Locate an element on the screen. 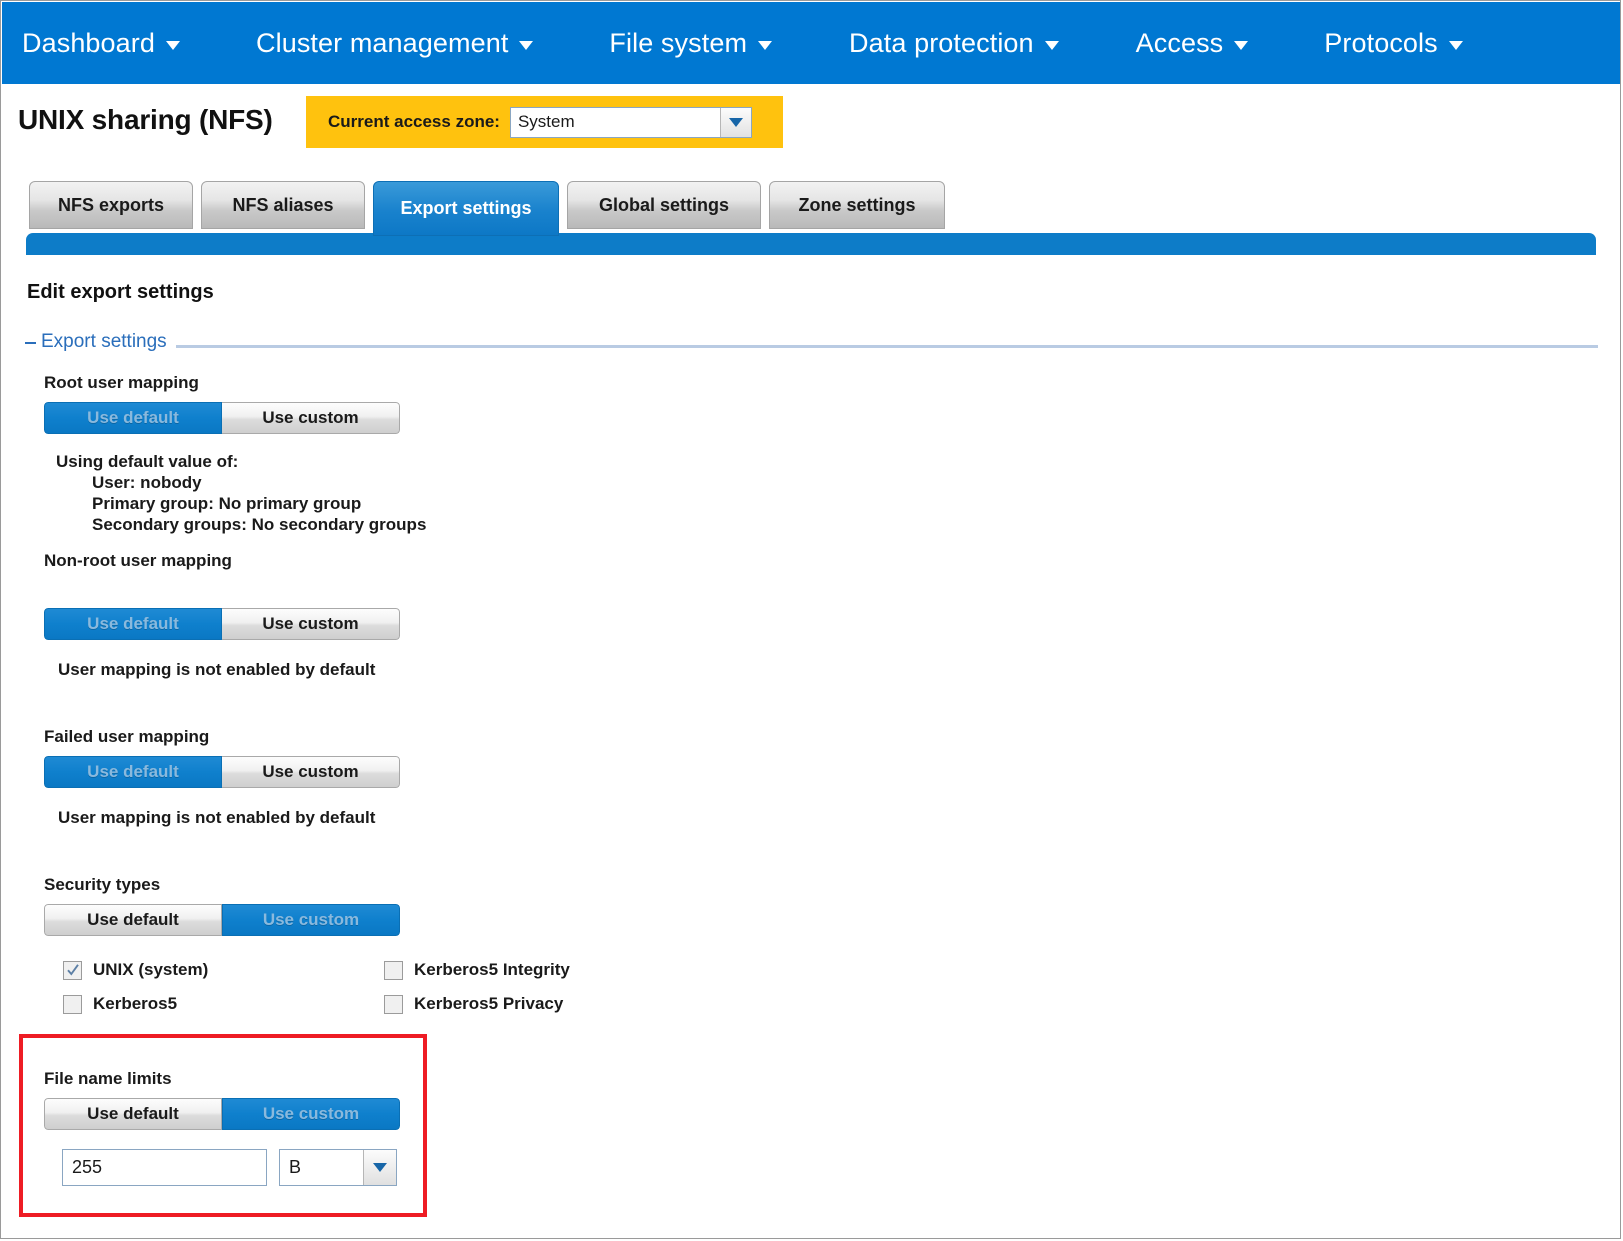  access-zone-bar: Current access zone: System is located at coordinates (544, 122).